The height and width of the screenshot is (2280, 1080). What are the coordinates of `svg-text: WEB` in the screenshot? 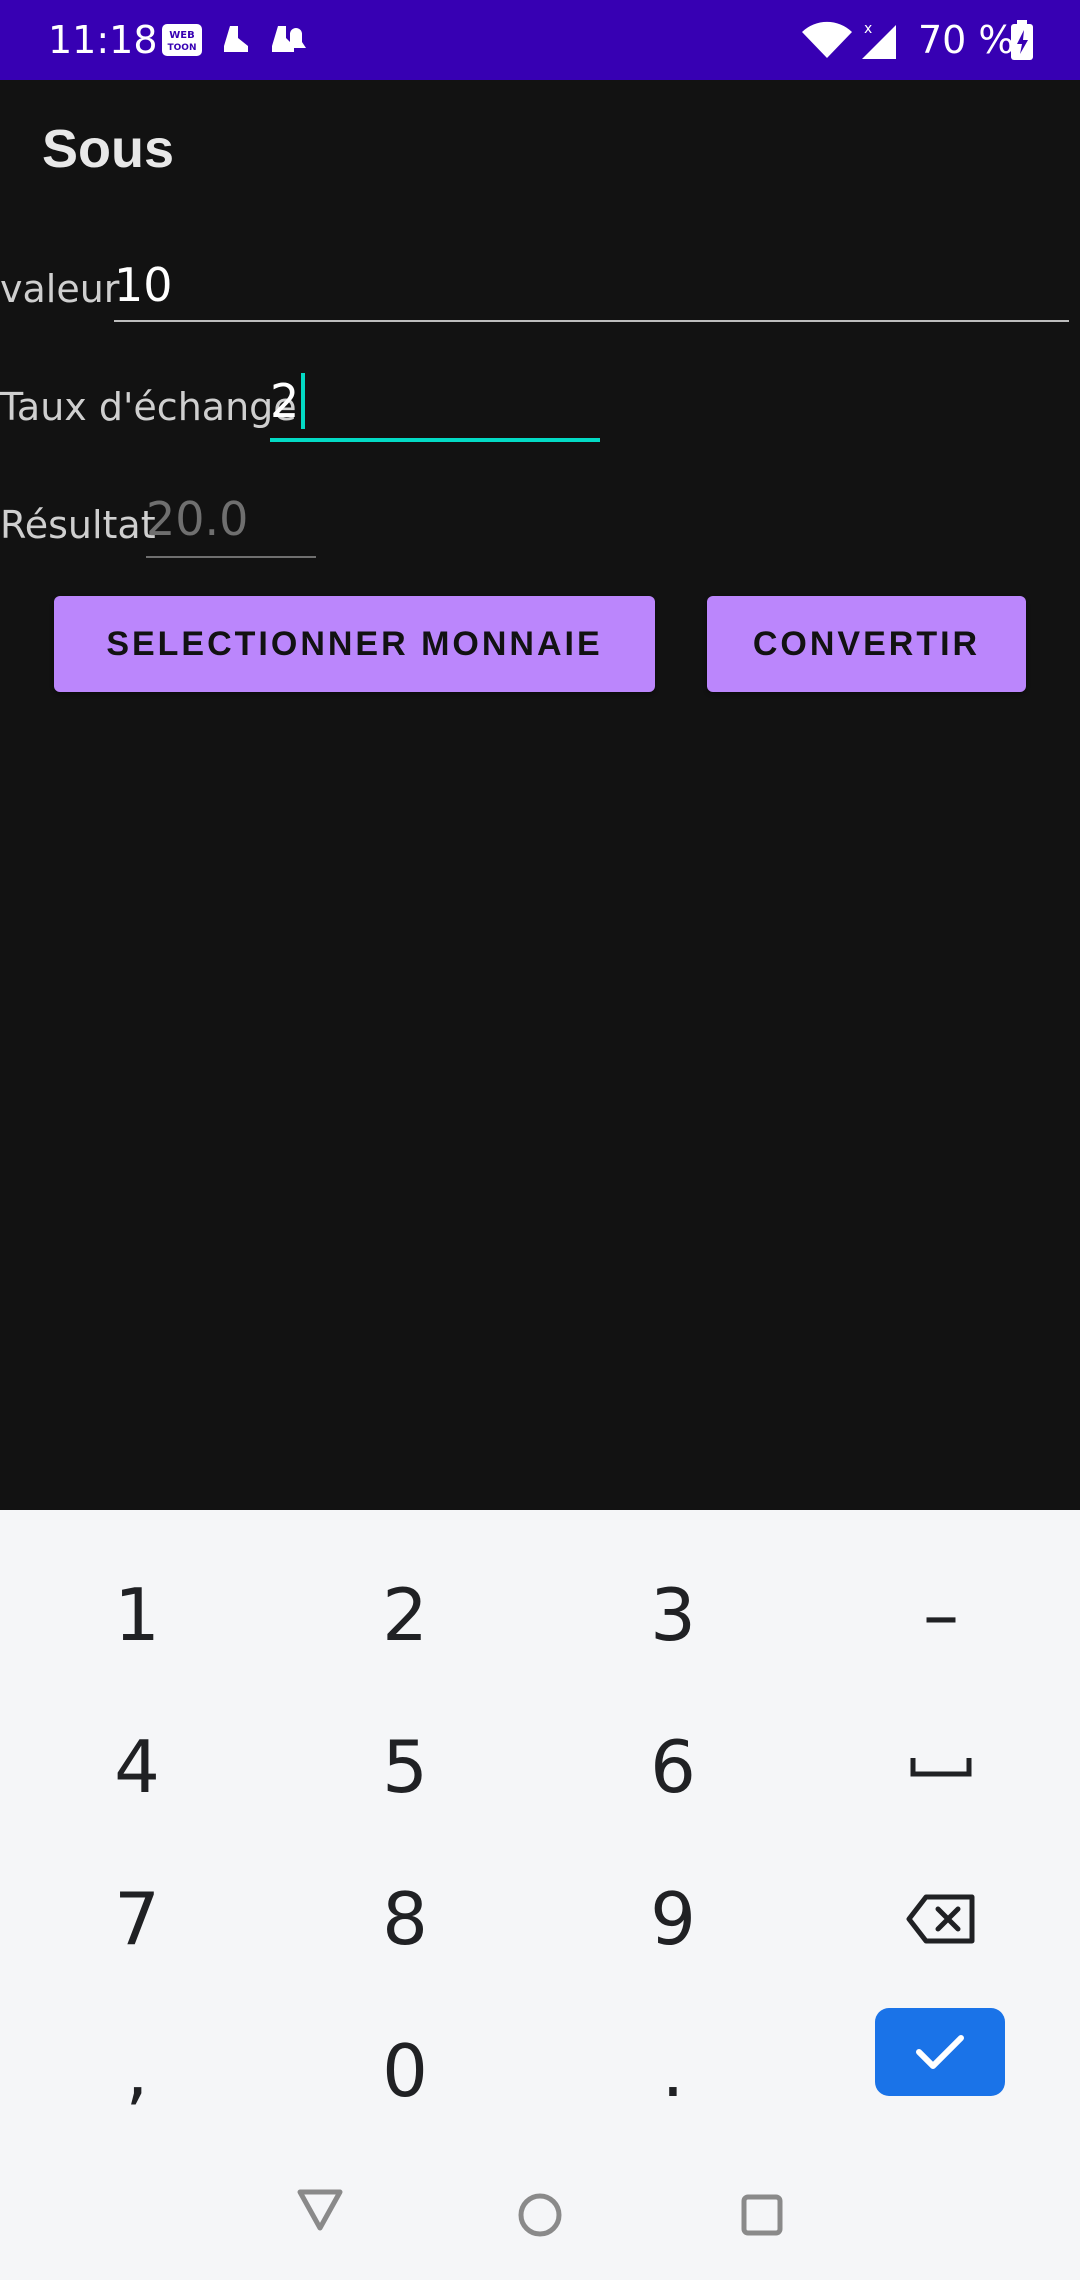 It's located at (181, 35).